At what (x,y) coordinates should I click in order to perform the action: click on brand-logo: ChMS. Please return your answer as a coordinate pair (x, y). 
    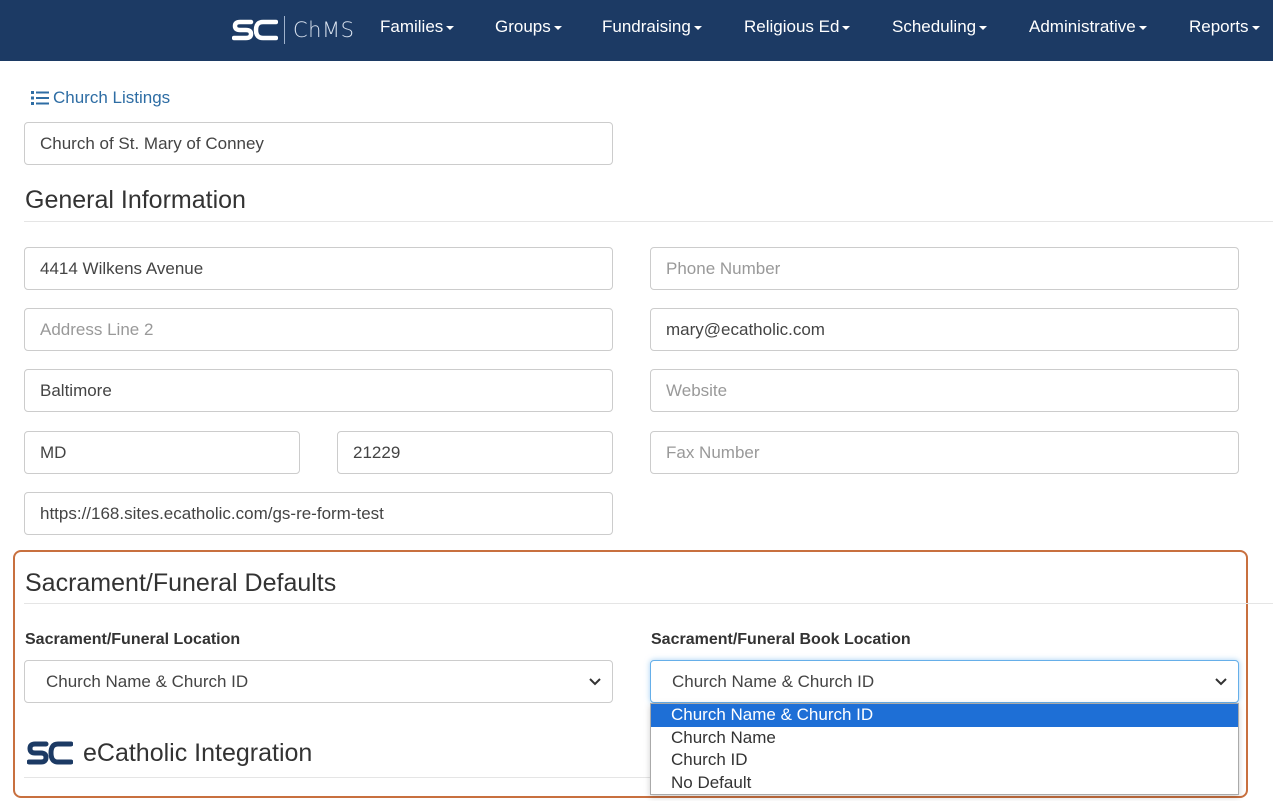
    Looking at the image, I should click on (293, 30).